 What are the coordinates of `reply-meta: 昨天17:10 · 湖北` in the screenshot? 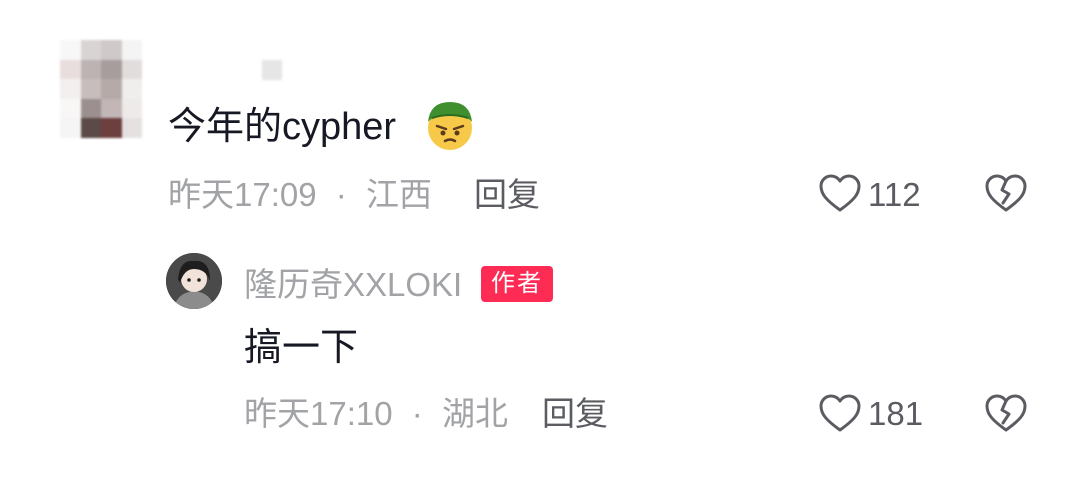 It's located at (376, 414).